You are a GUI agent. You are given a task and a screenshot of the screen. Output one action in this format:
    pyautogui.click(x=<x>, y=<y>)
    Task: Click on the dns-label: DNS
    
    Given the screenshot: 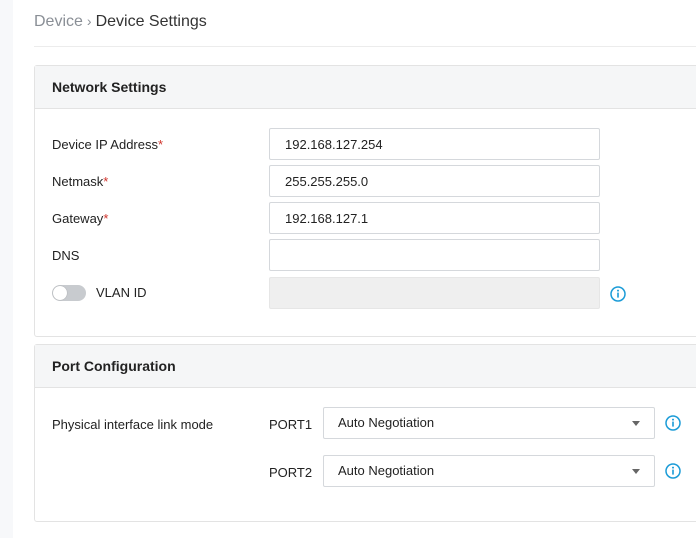 What is the action you would take?
    pyautogui.click(x=66, y=255)
    